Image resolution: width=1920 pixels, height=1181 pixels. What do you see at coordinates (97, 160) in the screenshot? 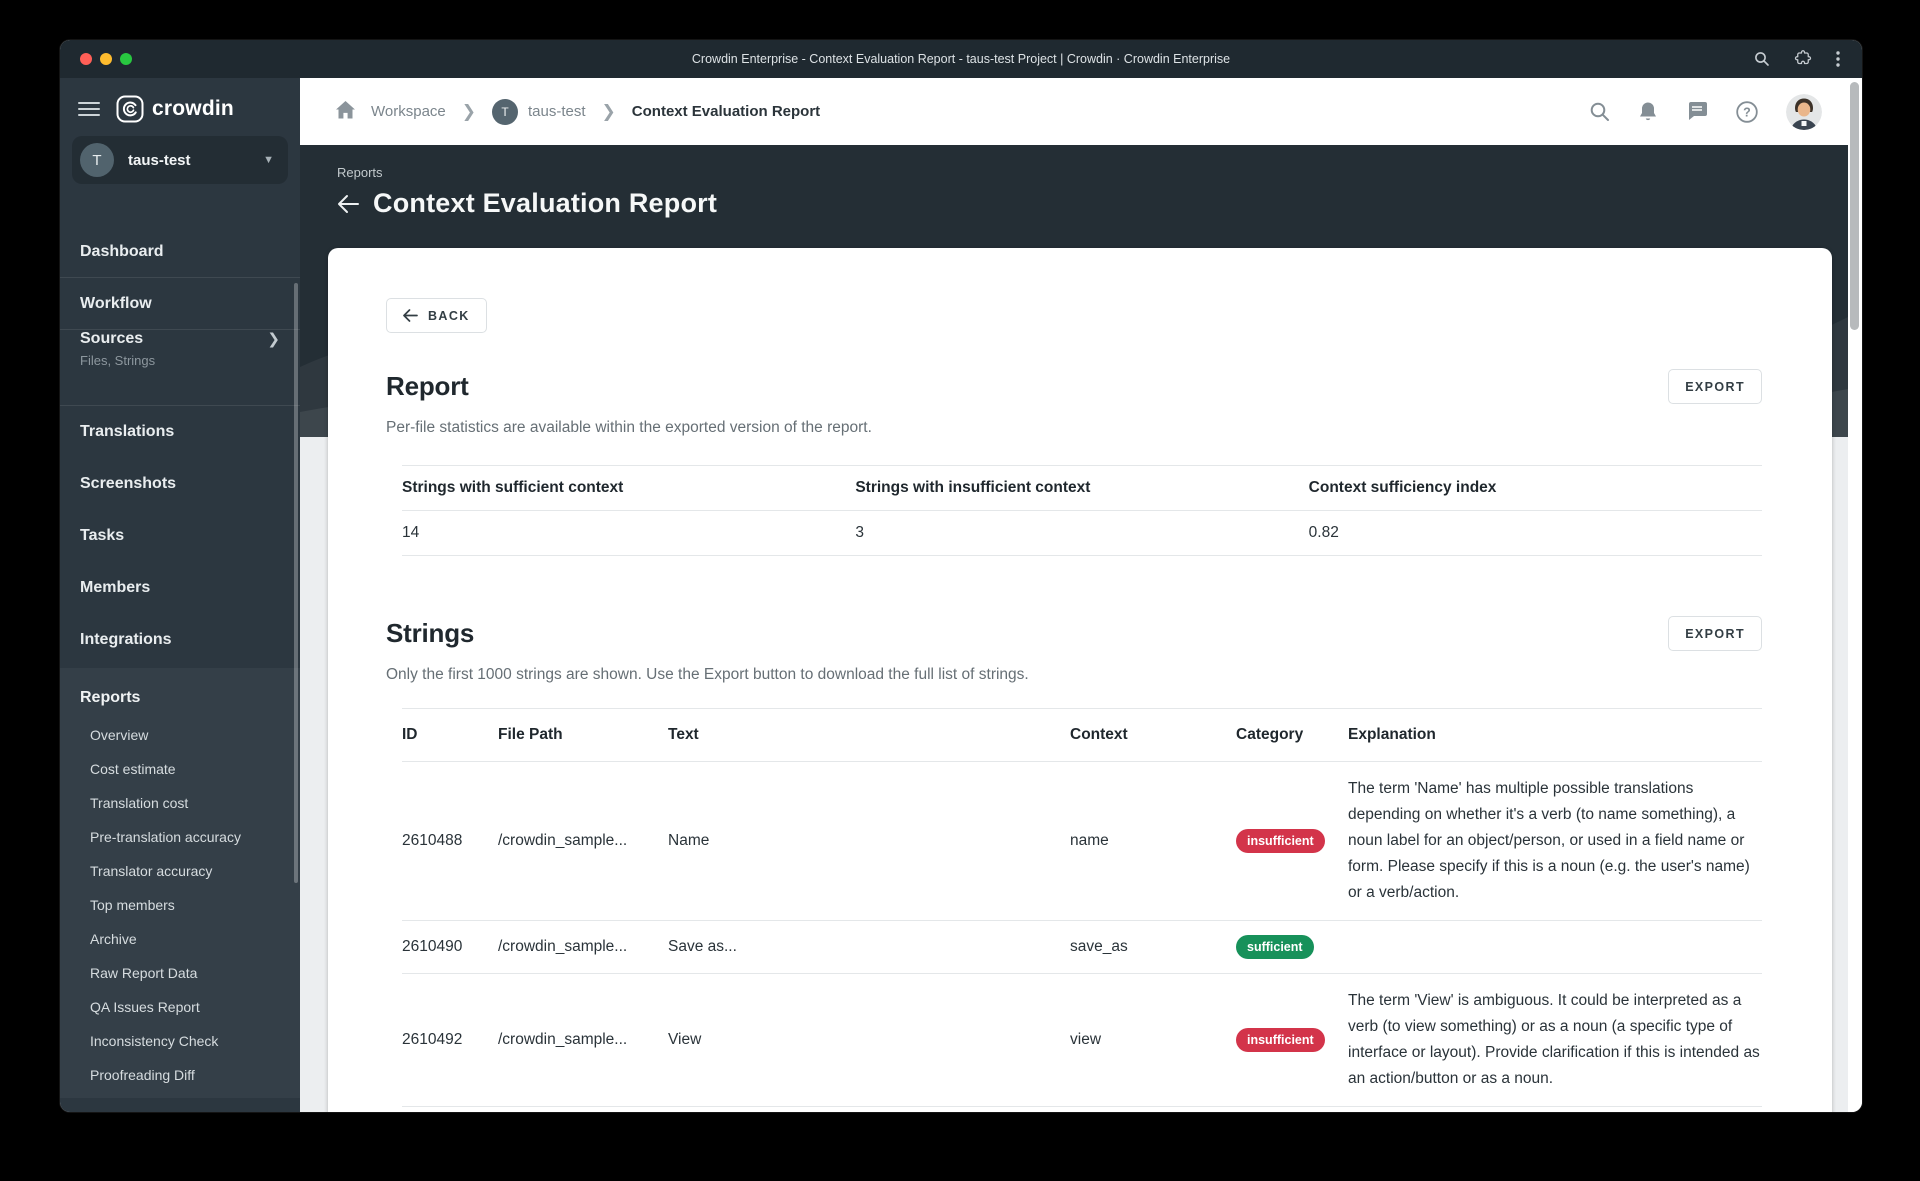
I see `project-avatar: T` at bounding box center [97, 160].